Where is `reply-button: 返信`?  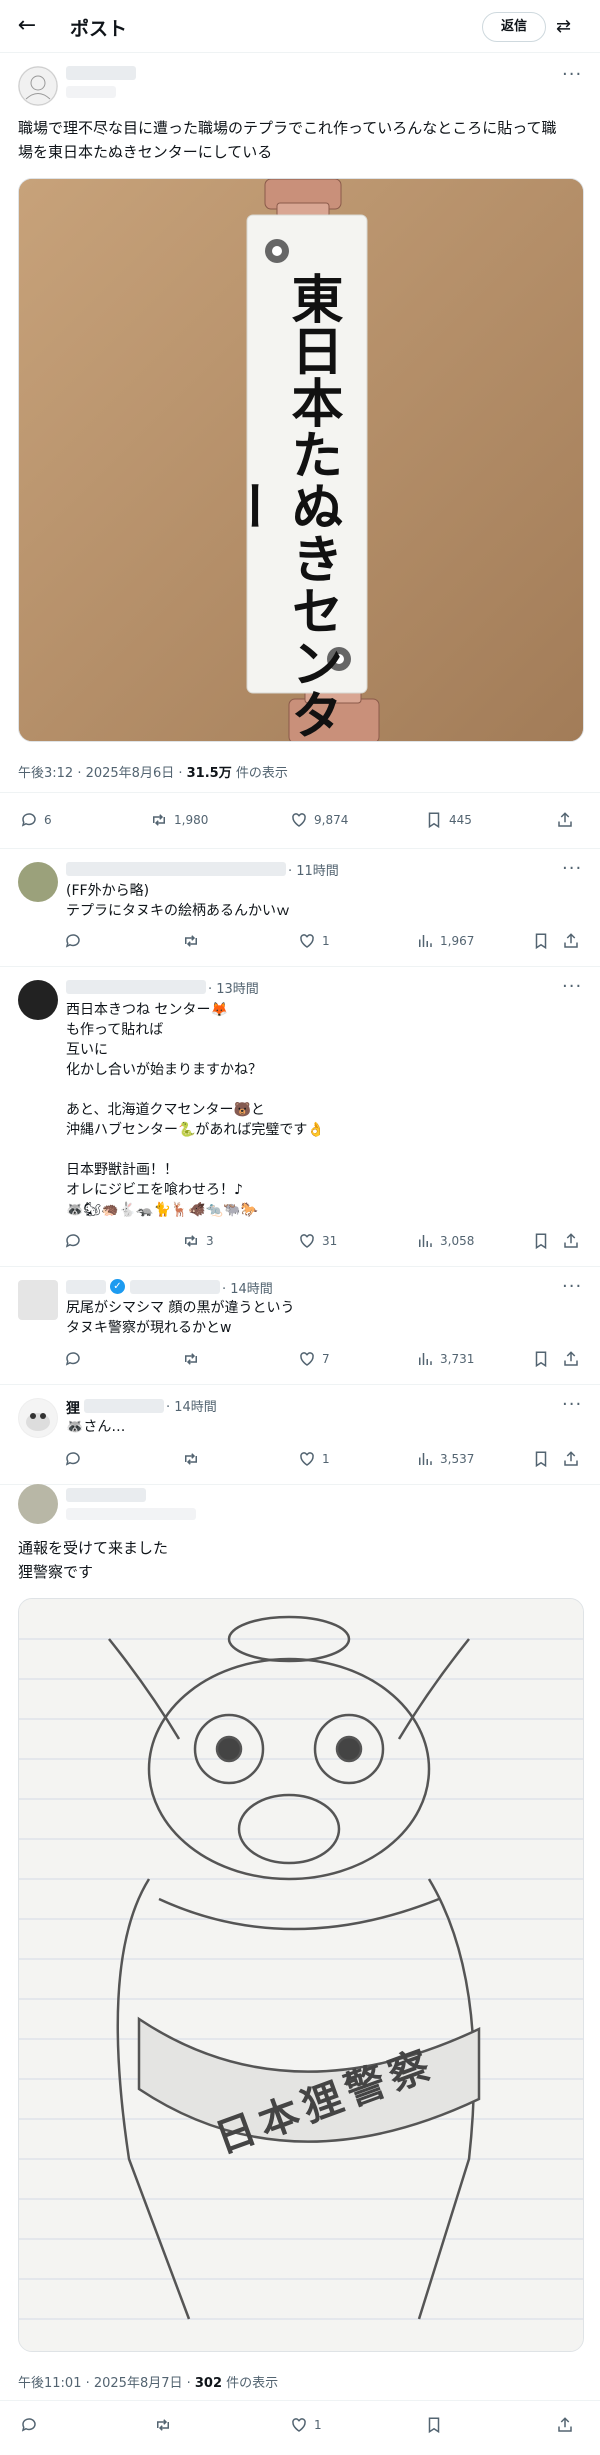
reply-button: 返信 is located at coordinates (514, 27).